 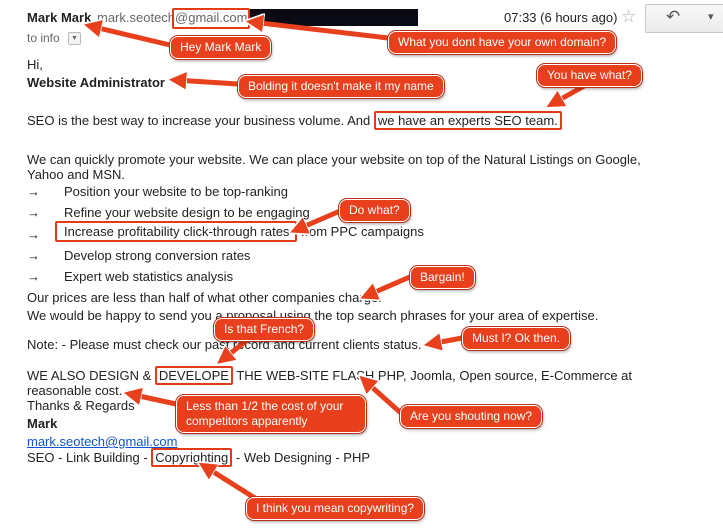 I want to click on design-text: WE ALSO DESIGN &, so click(x=91, y=375).